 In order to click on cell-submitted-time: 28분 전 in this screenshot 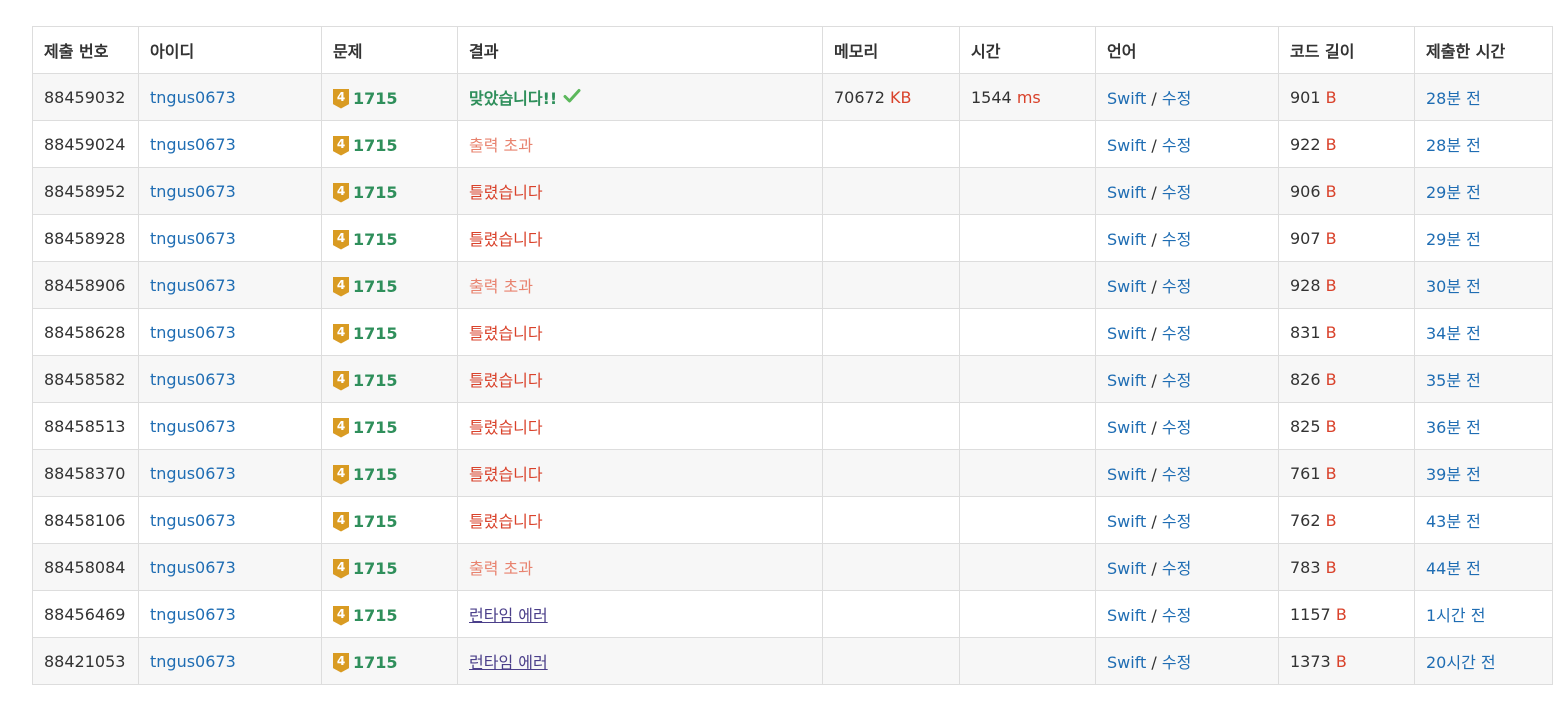, I will do `click(1483, 144)`.